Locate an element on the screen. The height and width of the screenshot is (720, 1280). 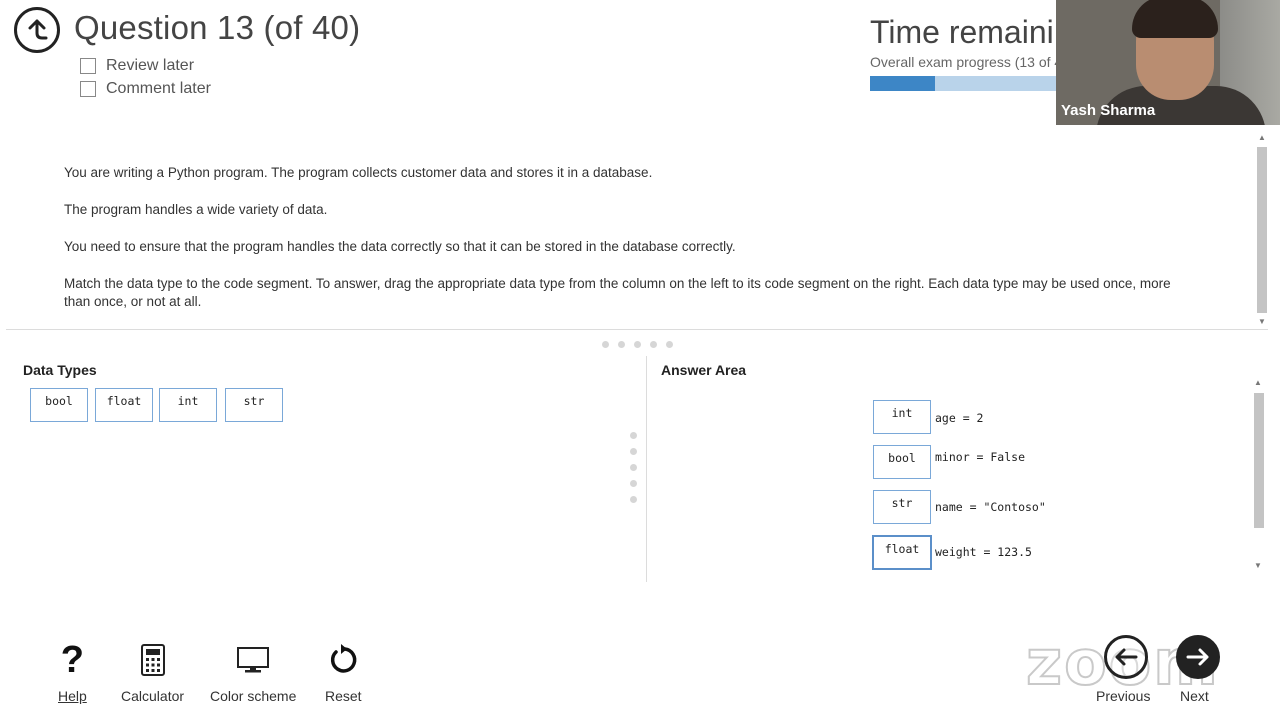
video-participant-tile: Yash Sharma is located at coordinates (1168, 62).